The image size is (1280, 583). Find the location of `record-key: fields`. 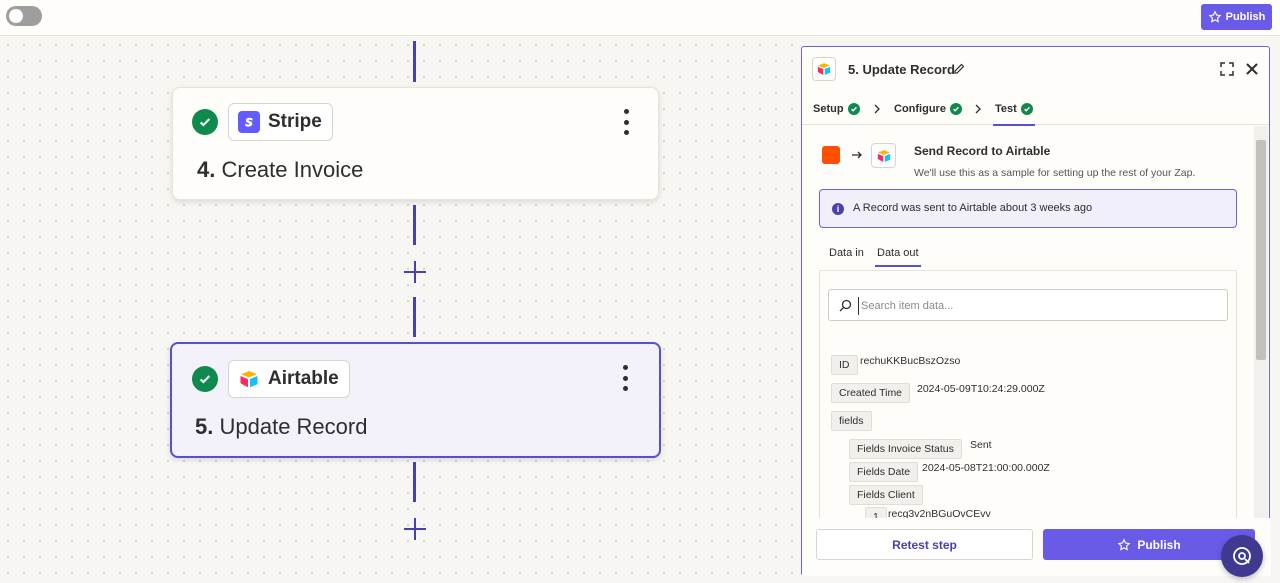

record-key: fields is located at coordinates (851, 421).